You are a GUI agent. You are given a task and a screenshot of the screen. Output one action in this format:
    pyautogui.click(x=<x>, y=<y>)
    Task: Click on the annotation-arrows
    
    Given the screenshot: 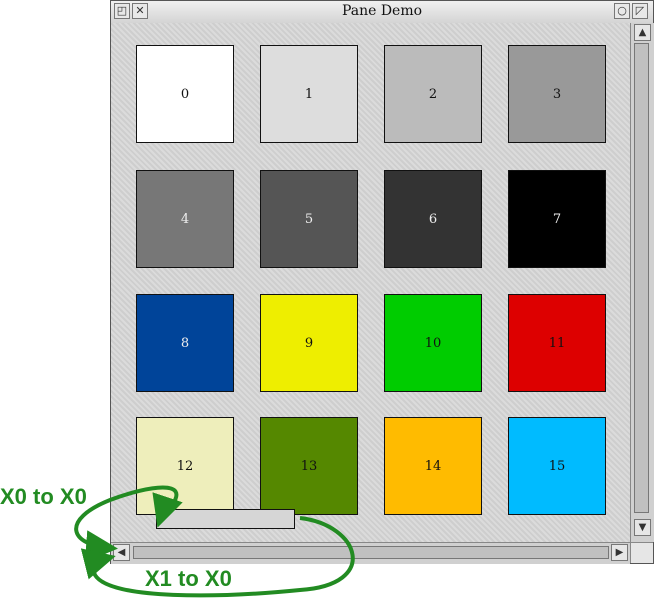 What is the action you would take?
    pyautogui.click(x=214, y=541)
    